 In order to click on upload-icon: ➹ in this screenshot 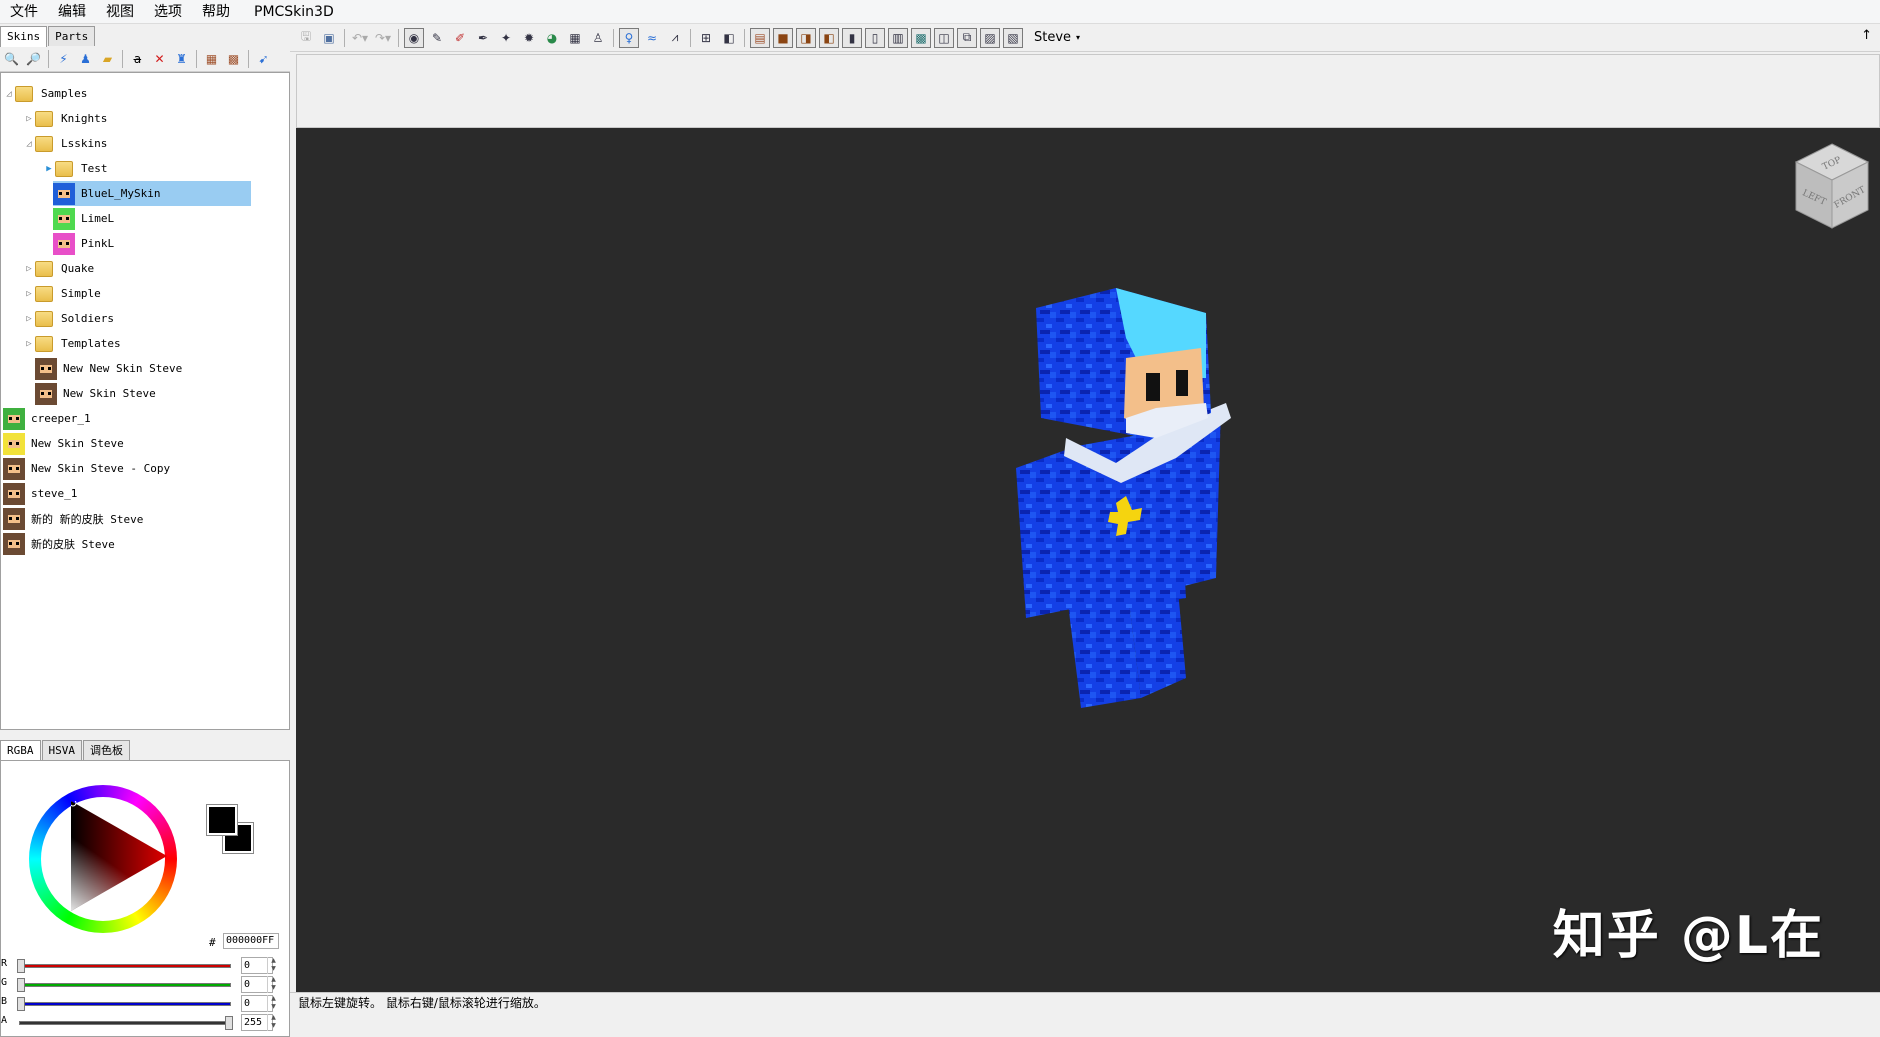, I will do `click(263, 58)`.